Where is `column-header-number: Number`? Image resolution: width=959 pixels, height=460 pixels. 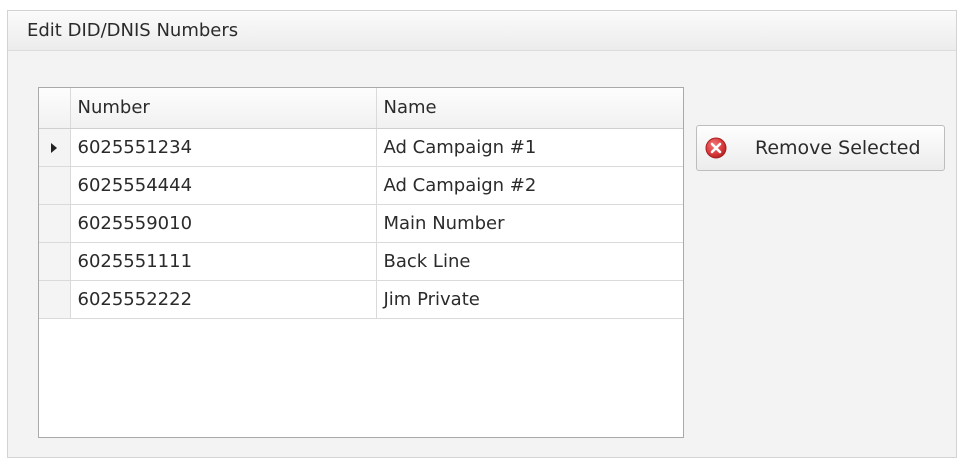 column-header-number: Number is located at coordinates (223, 108).